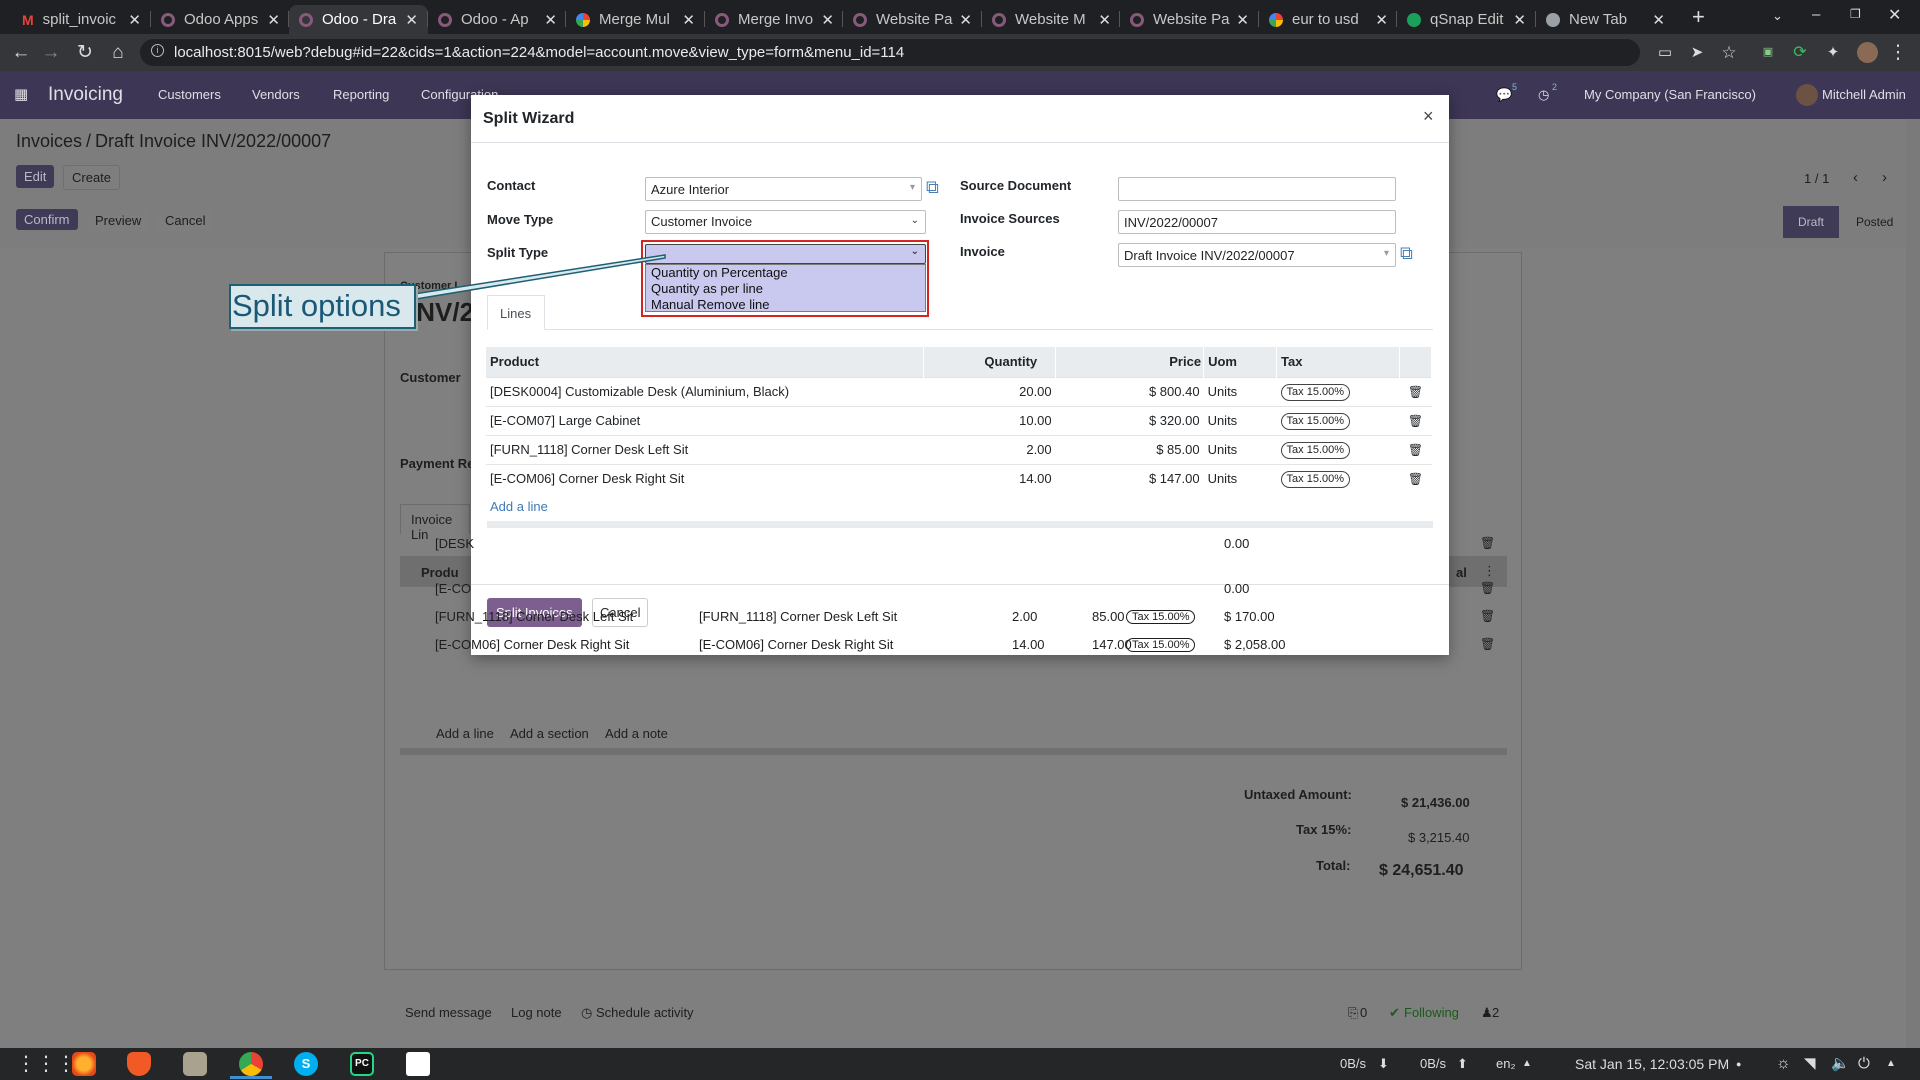 The height and width of the screenshot is (1080, 1920). I want to click on brave-icon, so click(139, 1064).